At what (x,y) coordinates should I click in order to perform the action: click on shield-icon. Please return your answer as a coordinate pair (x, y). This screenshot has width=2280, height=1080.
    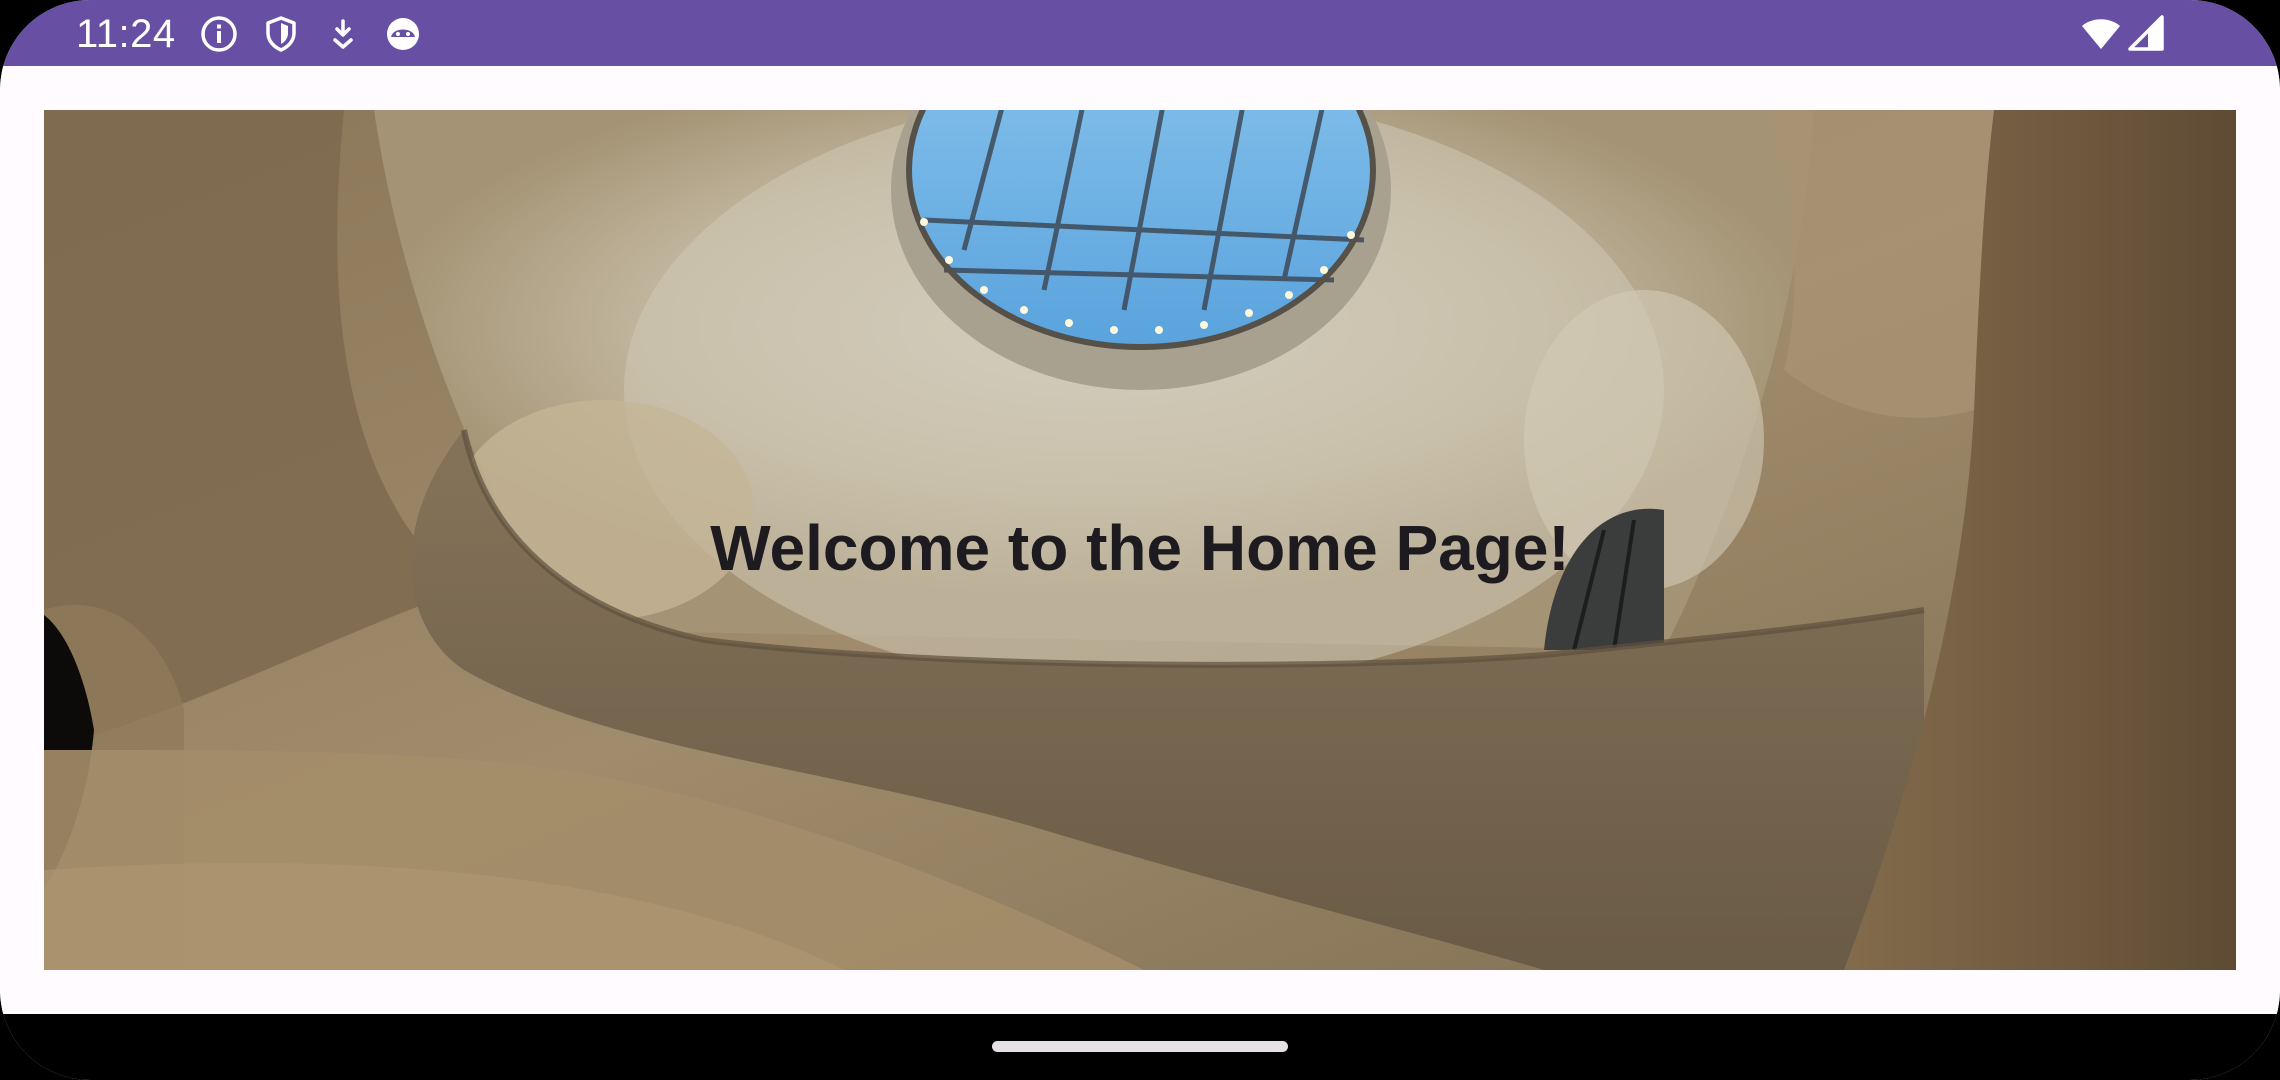
    Looking at the image, I should click on (281, 34).